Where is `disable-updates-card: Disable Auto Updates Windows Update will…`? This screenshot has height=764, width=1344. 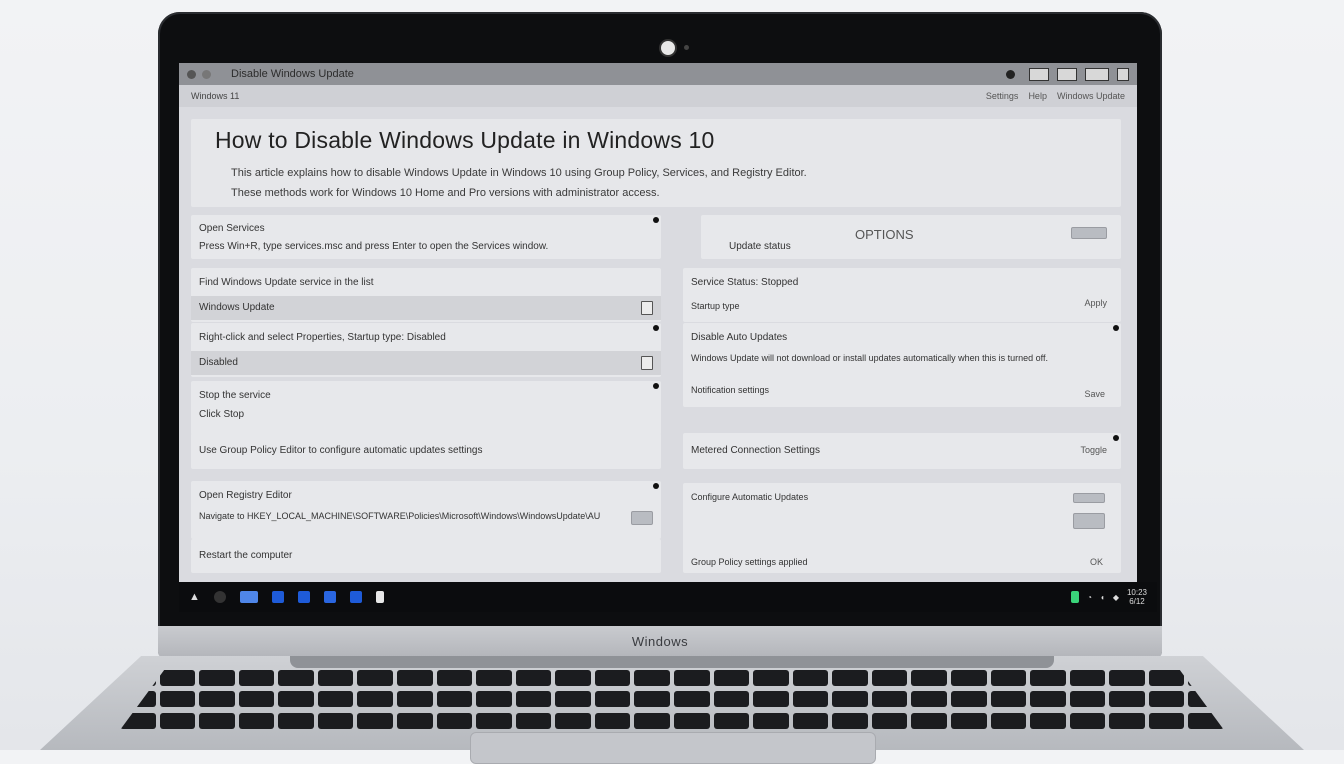
disable-updates-card: Disable Auto Updates Windows Update will… is located at coordinates (902, 365).